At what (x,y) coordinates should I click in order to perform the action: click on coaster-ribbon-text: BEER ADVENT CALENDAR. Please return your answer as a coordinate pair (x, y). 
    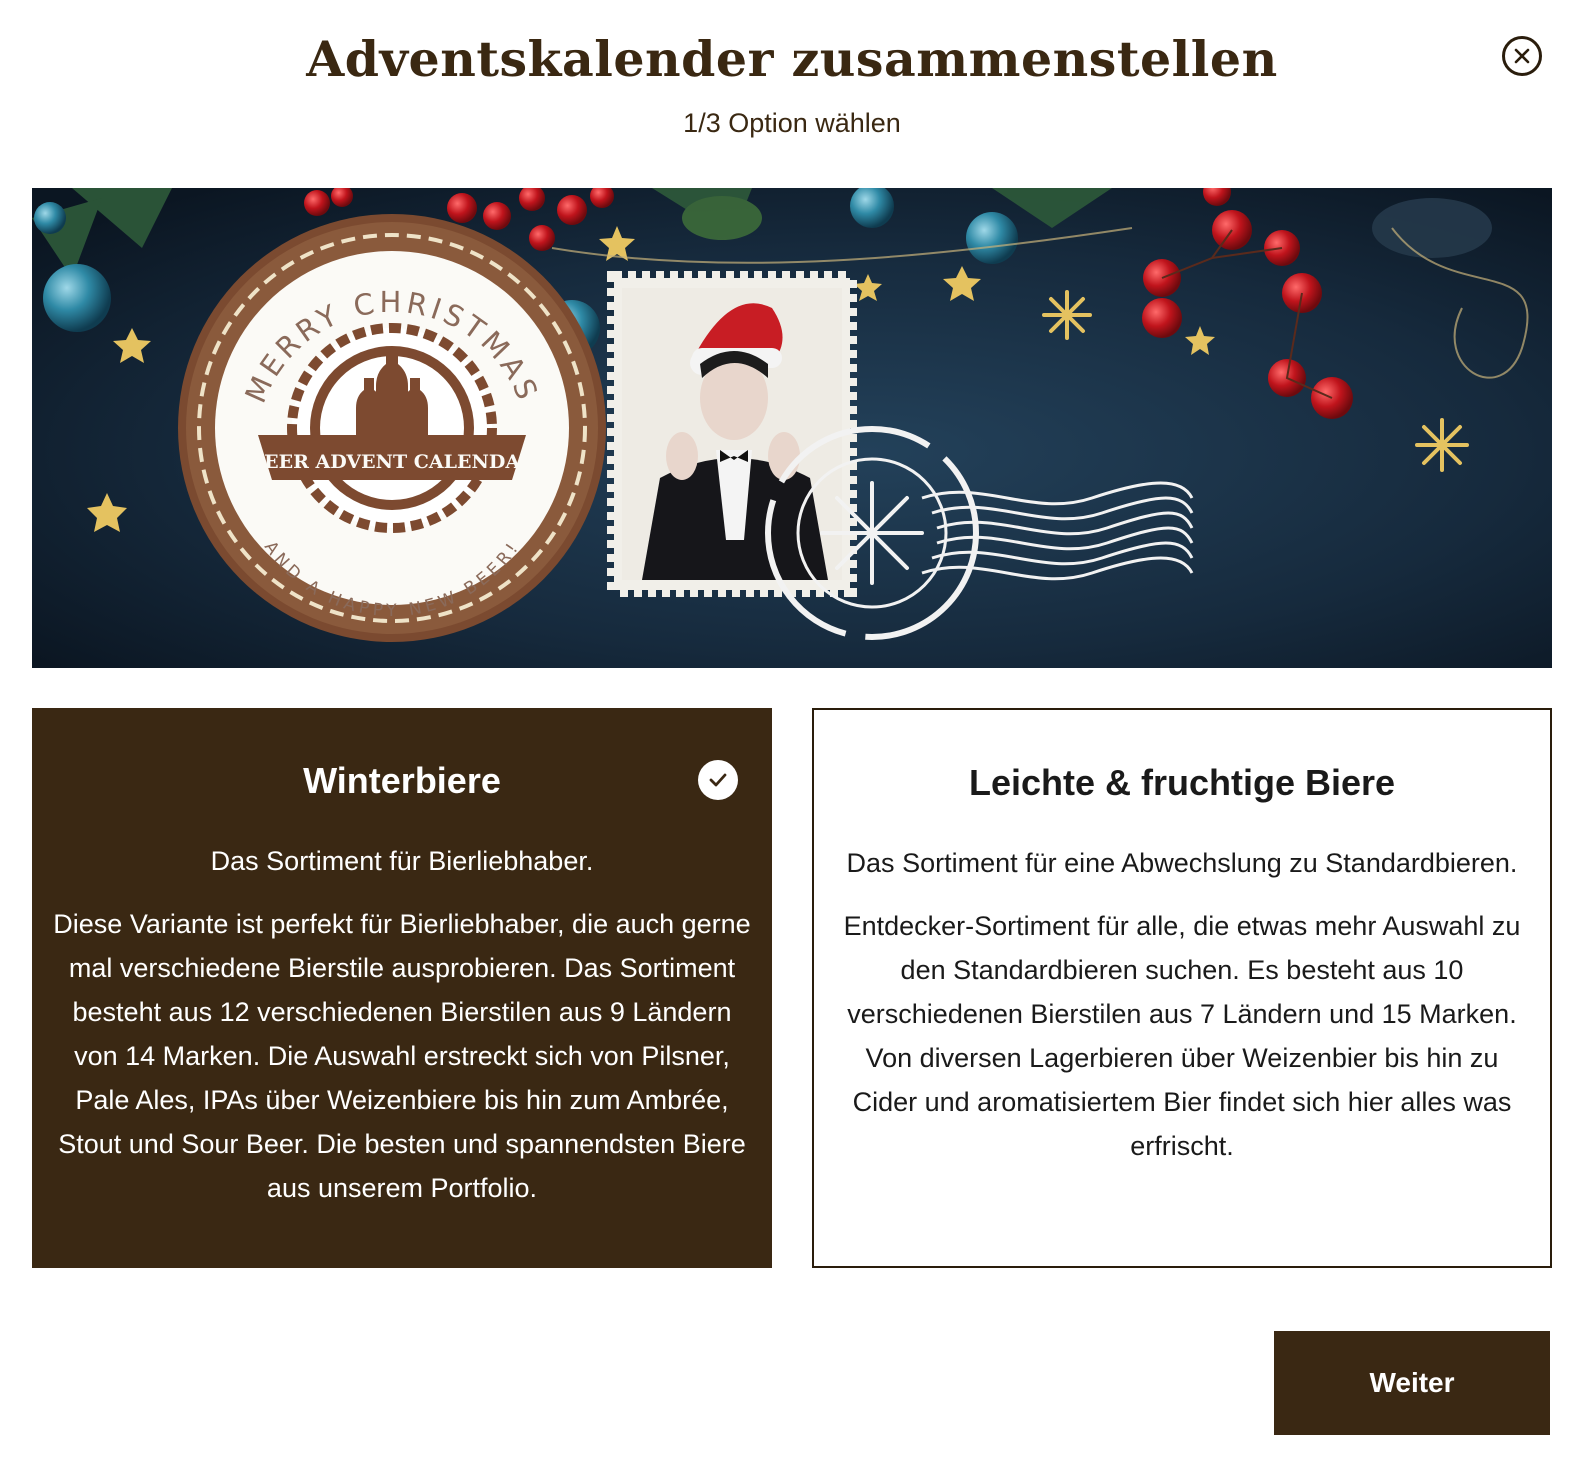
    Looking at the image, I should click on (392, 462).